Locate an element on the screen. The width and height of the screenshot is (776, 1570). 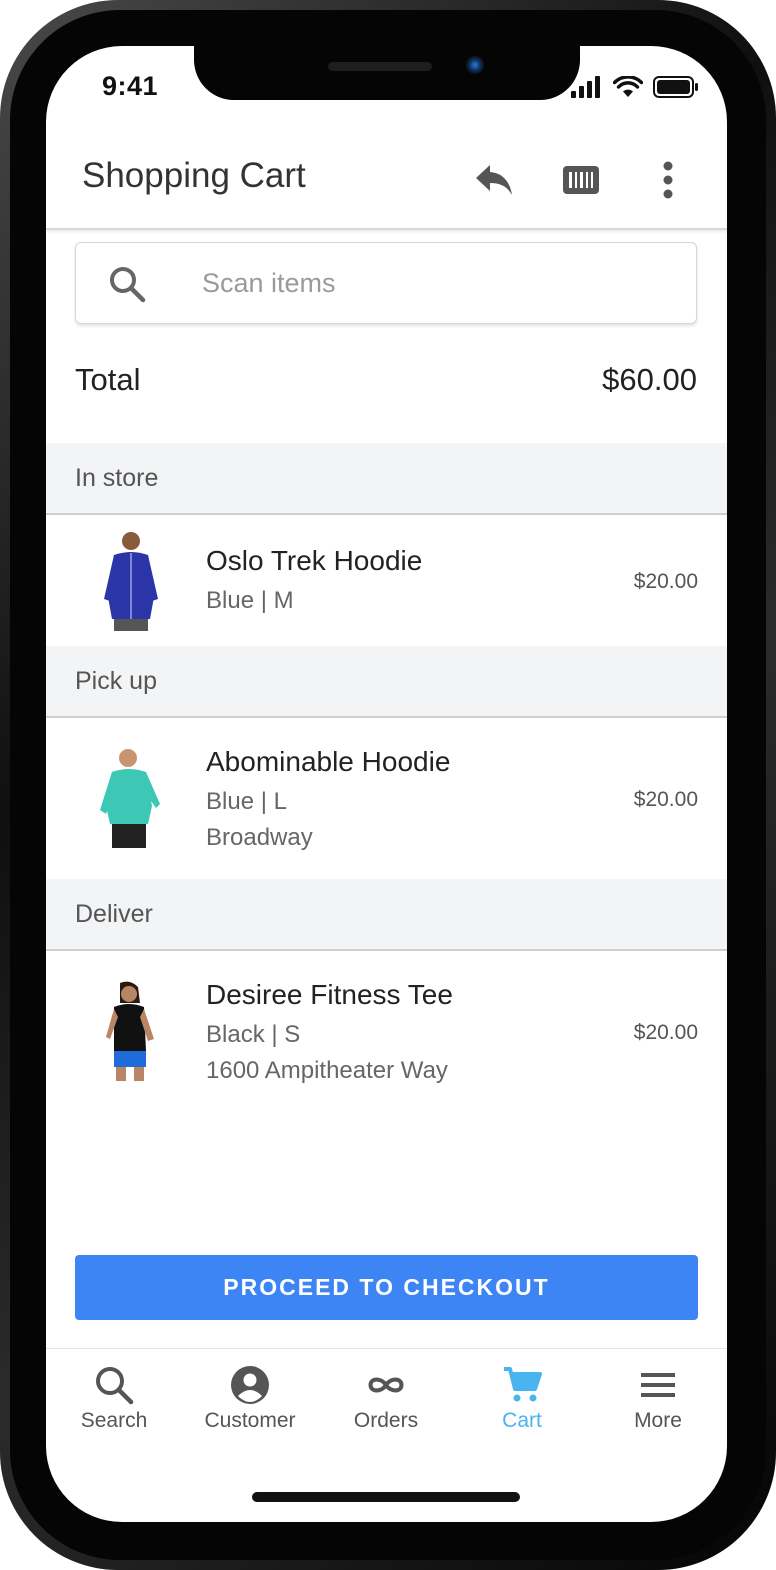
barcode-icon is located at coordinates (581, 180).